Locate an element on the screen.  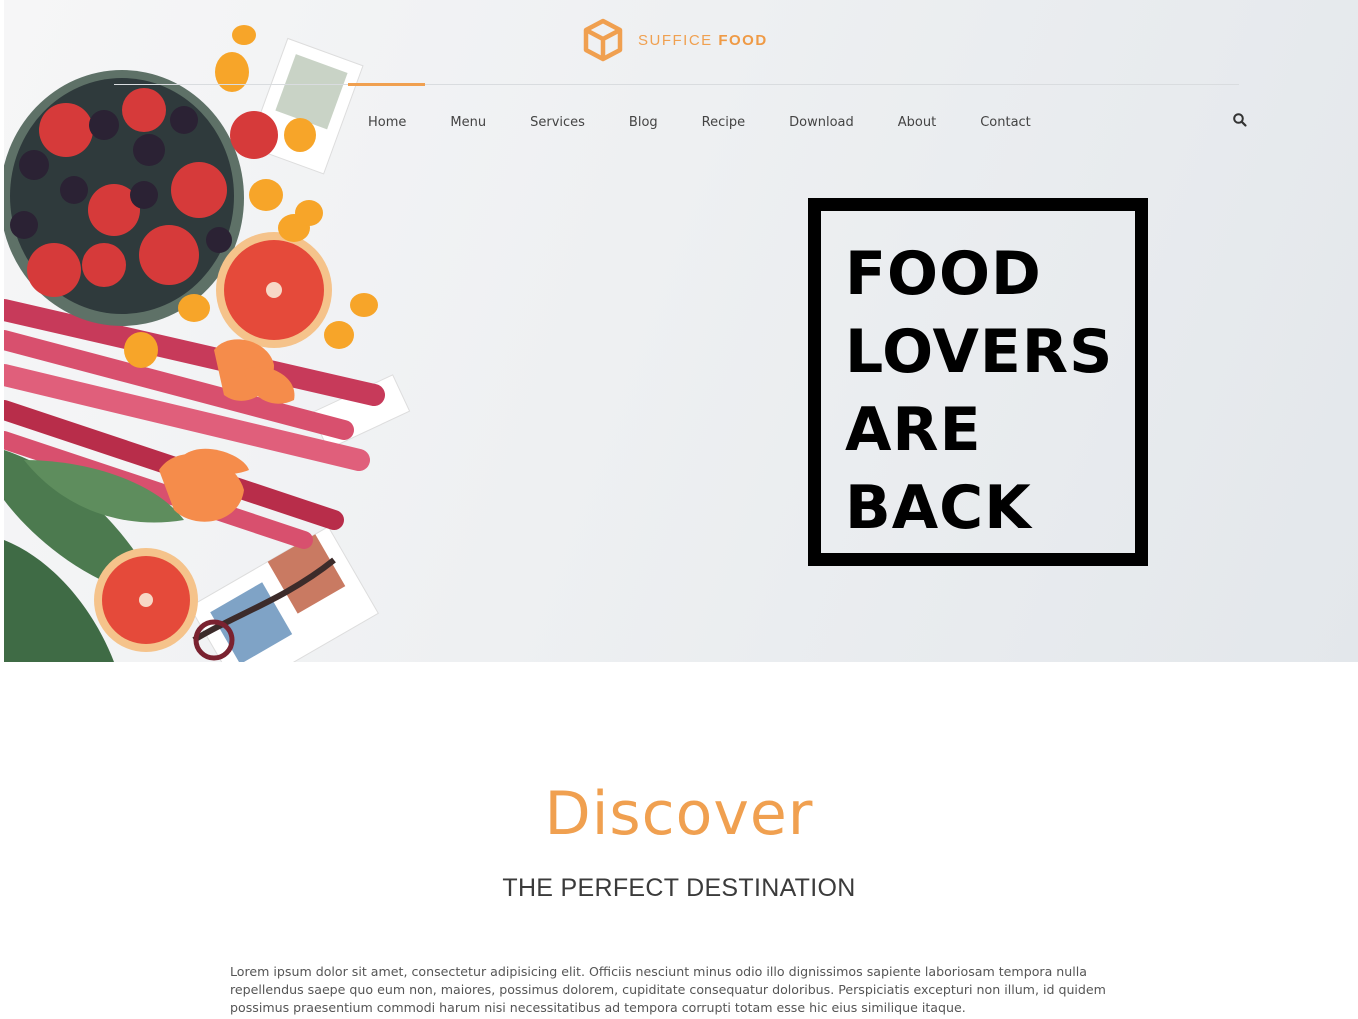
hero-headline-box: FOOD LOVERS ARE BACK is located at coordinates (978, 382).